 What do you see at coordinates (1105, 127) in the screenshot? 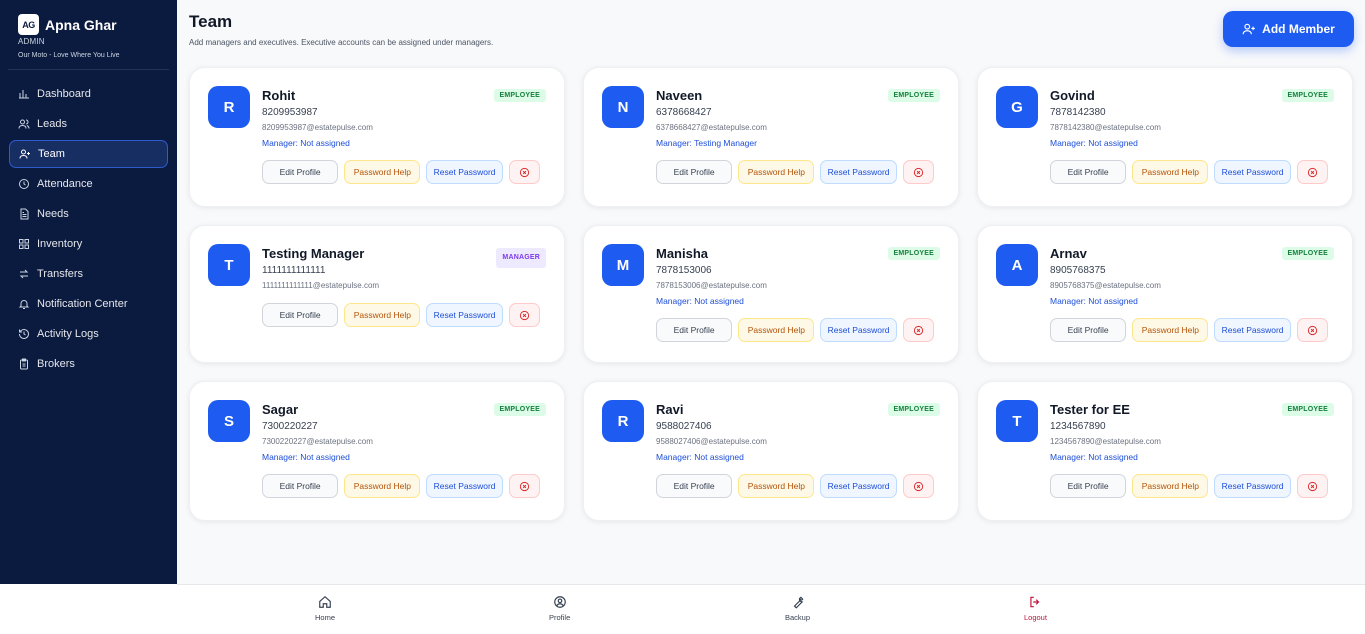
I see `member-email: 7878142380@estatepulse.com` at bounding box center [1105, 127].